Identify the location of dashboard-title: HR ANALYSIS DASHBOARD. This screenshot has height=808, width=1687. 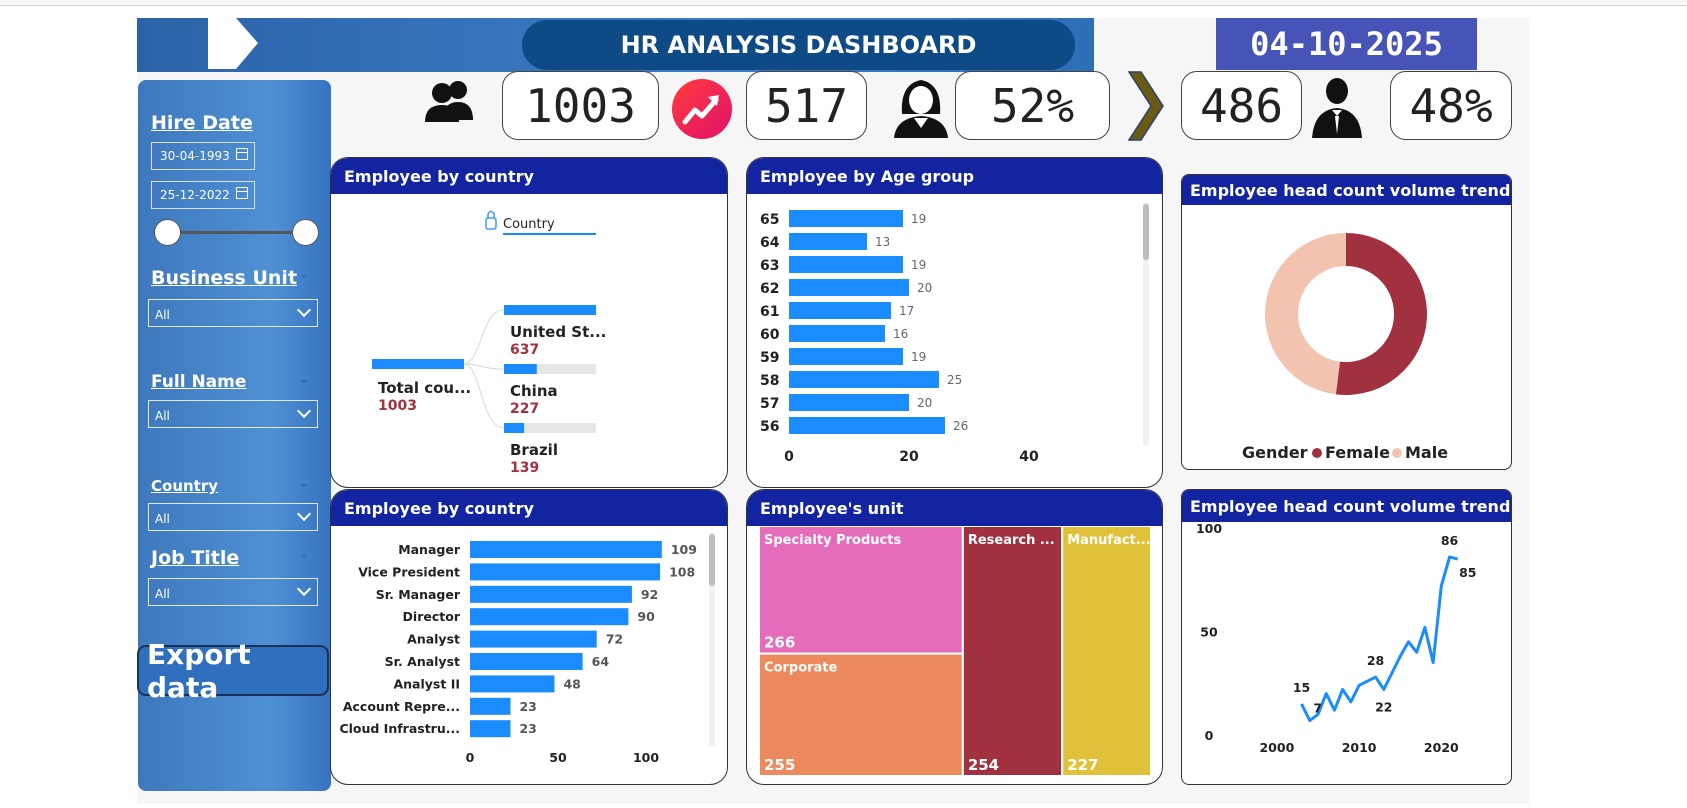
(798, 45).